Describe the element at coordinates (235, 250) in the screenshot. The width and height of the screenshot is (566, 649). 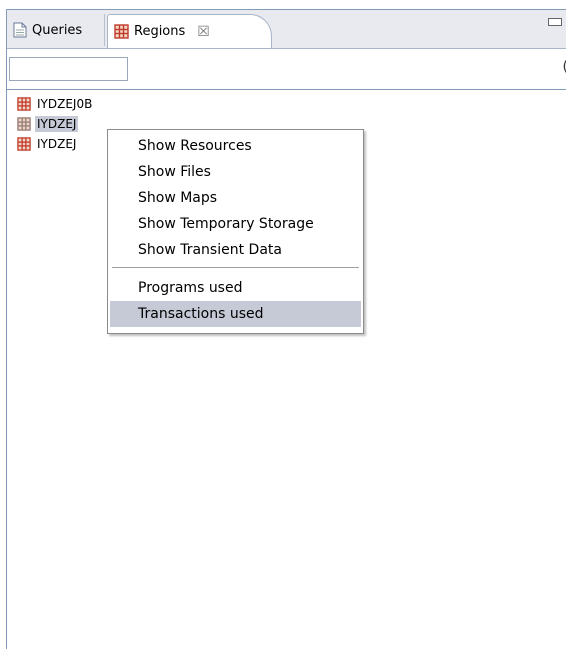
I see `menu-item-show-transient-data: Show Transient Data` at that location.